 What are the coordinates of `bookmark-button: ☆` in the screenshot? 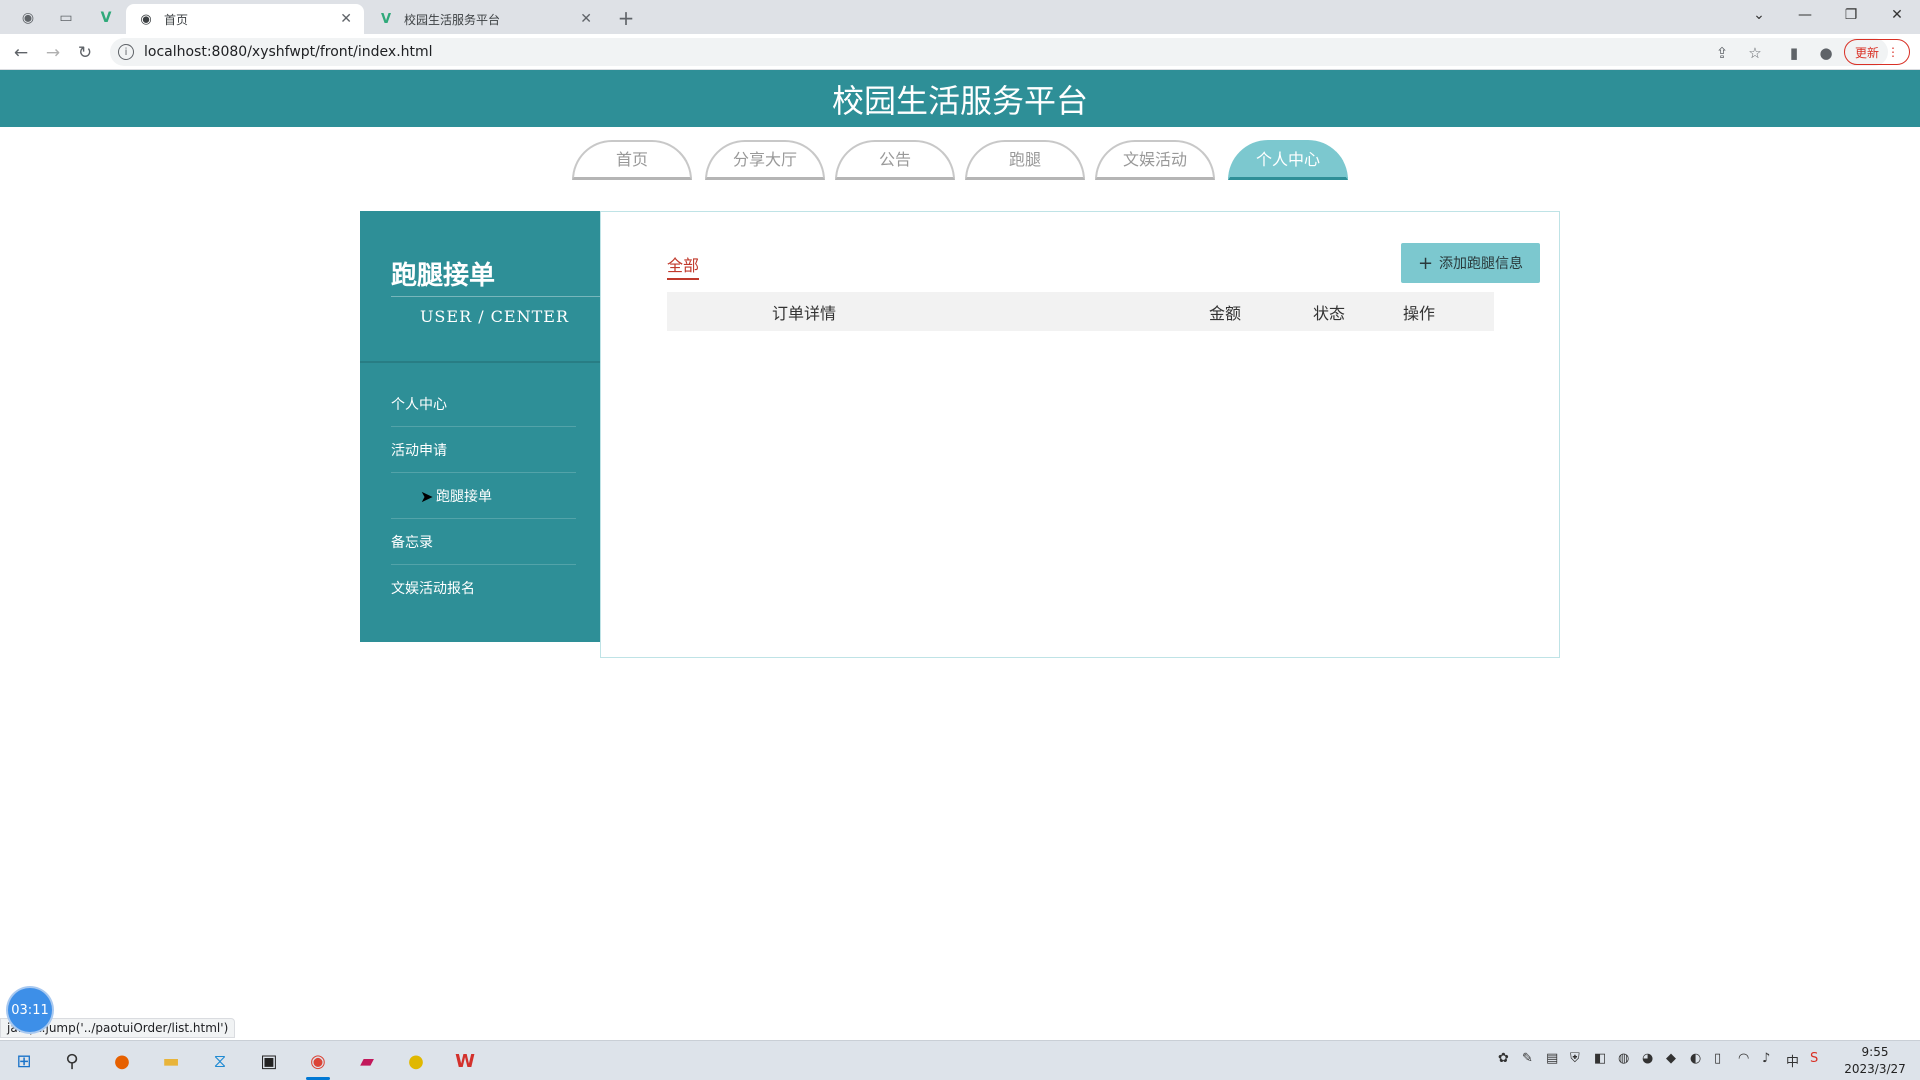 It's located at (1755, 53).